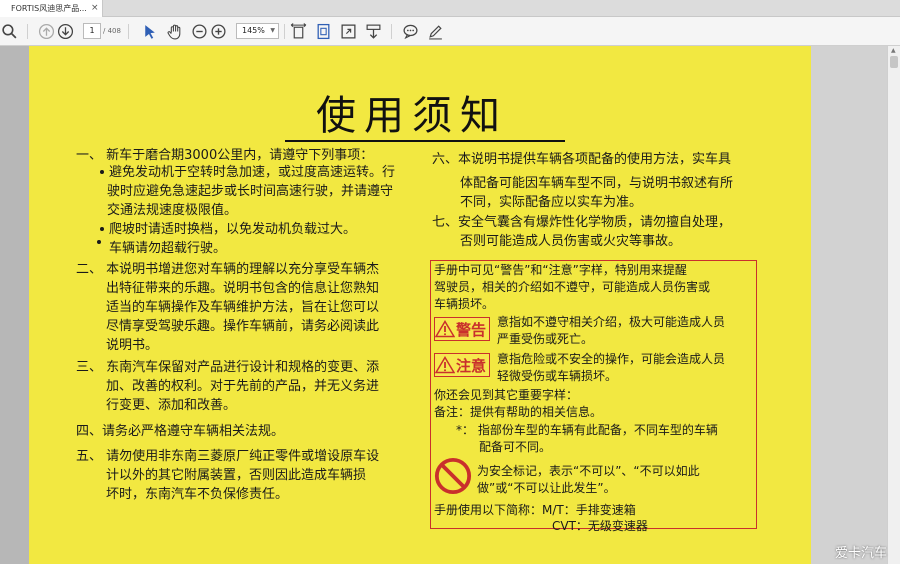 Image resolution: width=900 pixels, height=564 pixels. I want to click on notice-line: 意指如不遵守相关介绍，极大可能造成人员, so click(611, 322).